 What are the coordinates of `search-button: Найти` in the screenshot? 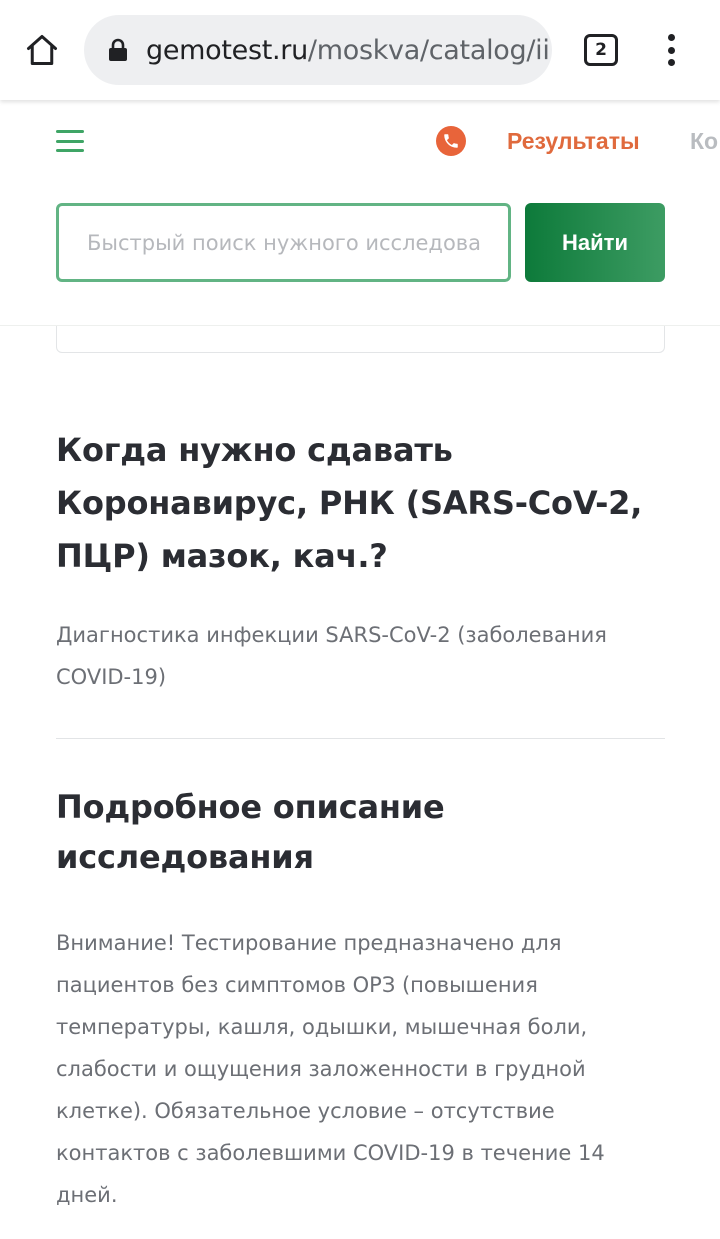 It's located at (595, 242).